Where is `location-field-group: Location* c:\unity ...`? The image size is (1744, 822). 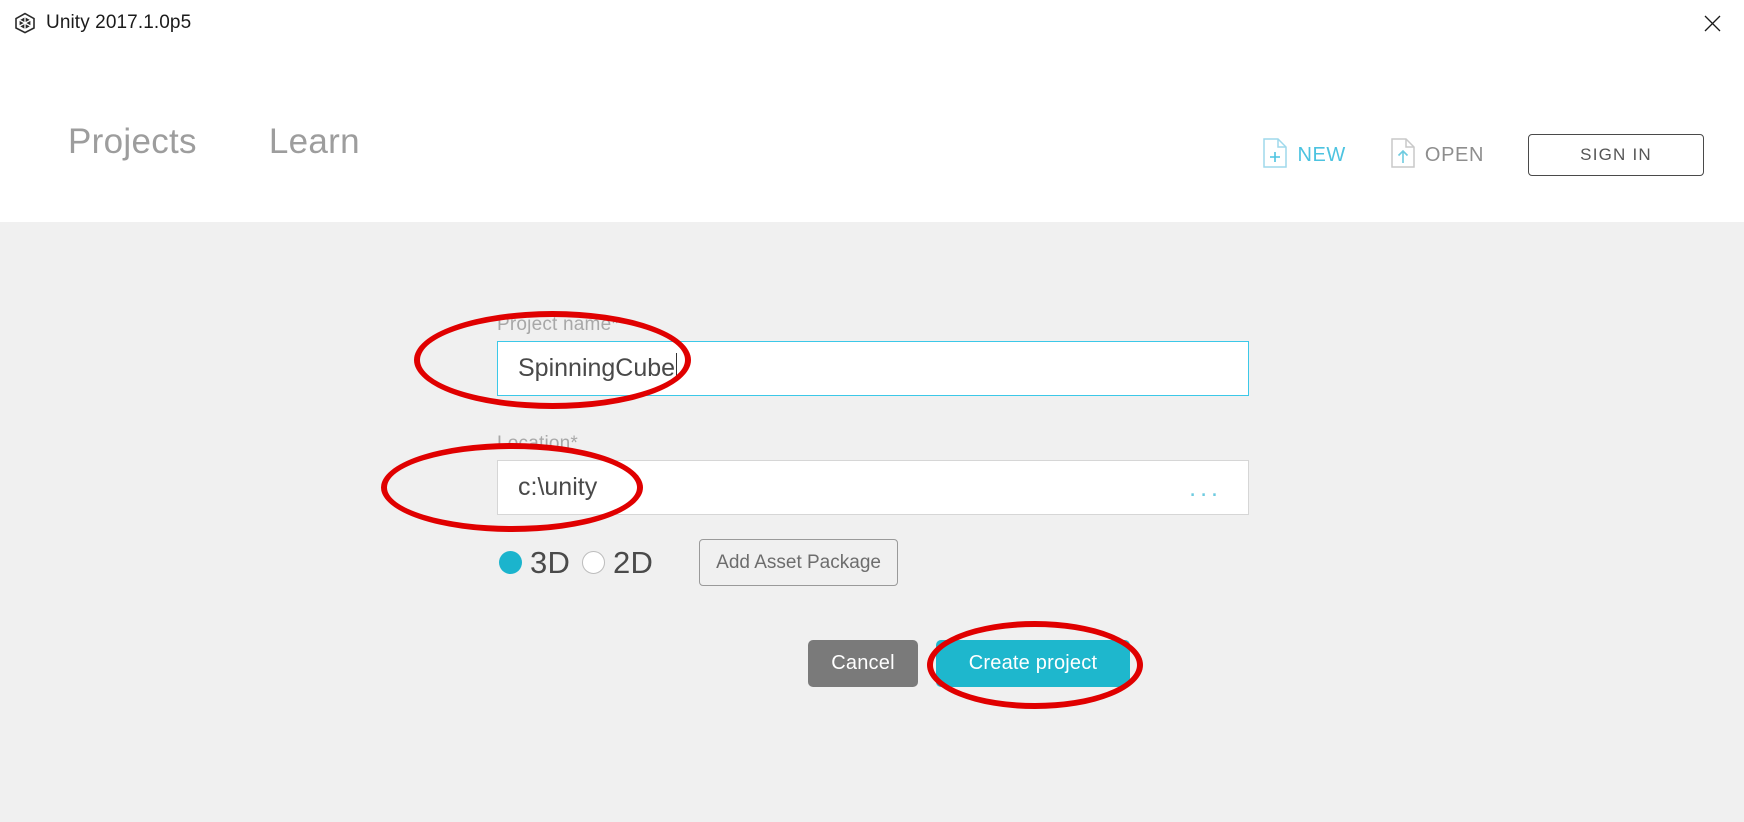
location-field-group: Location* c:\unity ... is located at coordinates (873, 474).